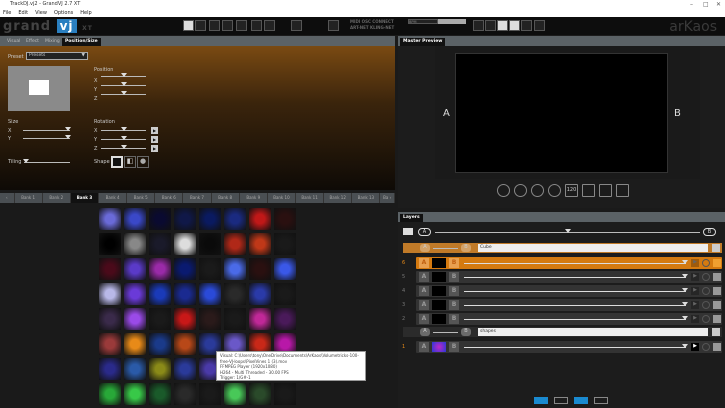 This screenshot has width=725, height=408. What do you see at coordinates (296, 25) in the screenshot?
I see `mic-icon` at bounding box center [296, 25].